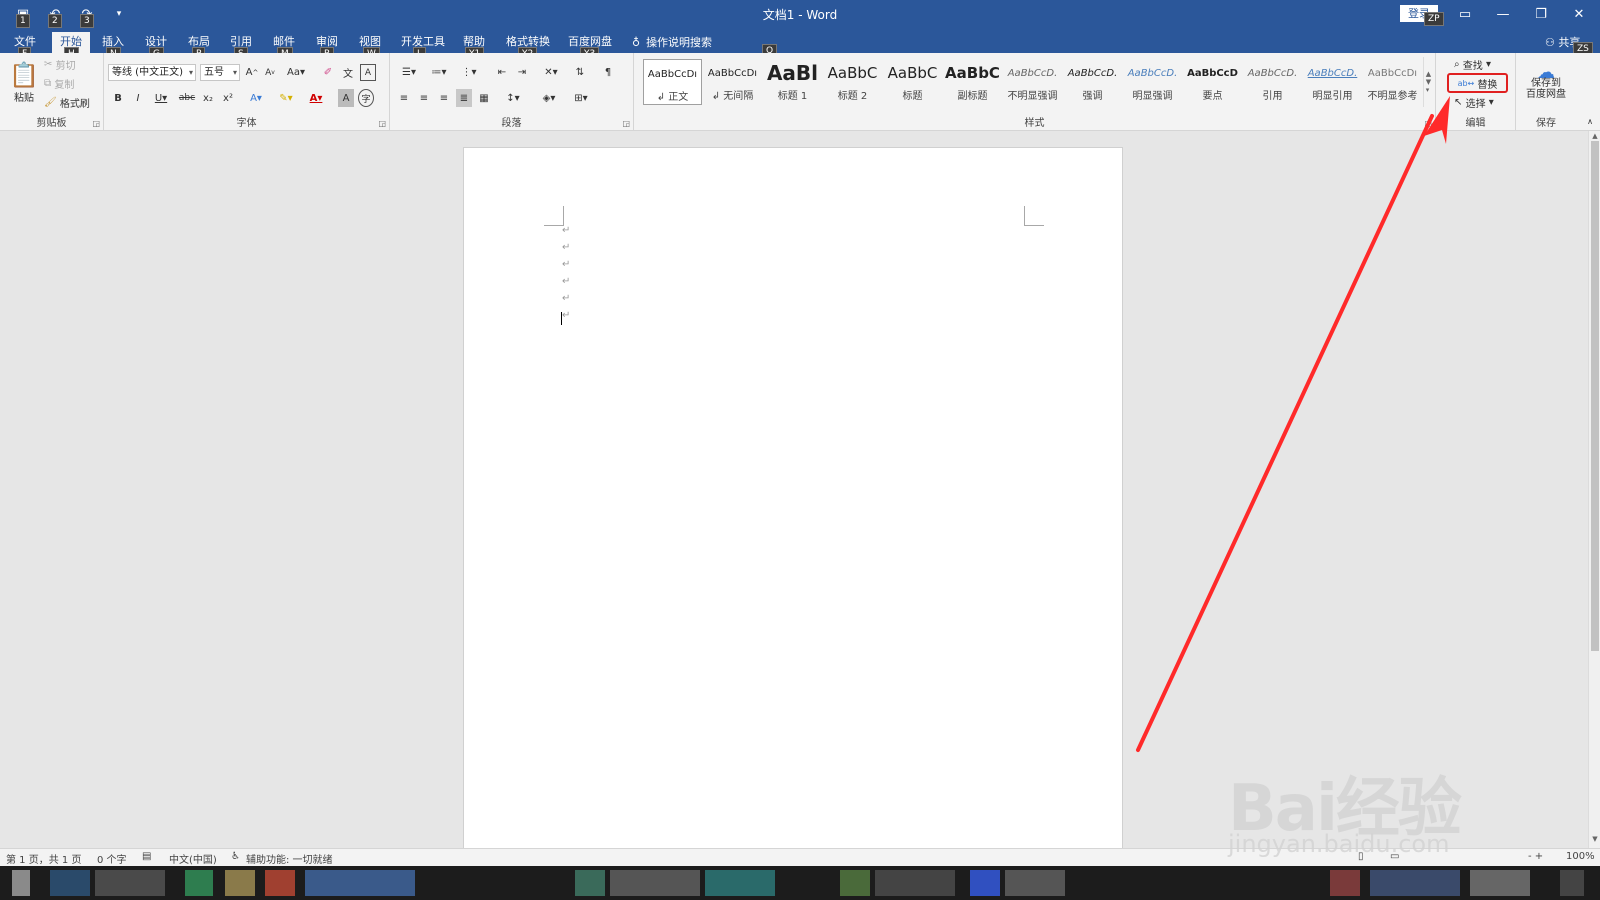  What do you see at coordinates (1595, 396) in the screenshot?
I see `scrollbar-thumb` at bounding box center [1595, 396].